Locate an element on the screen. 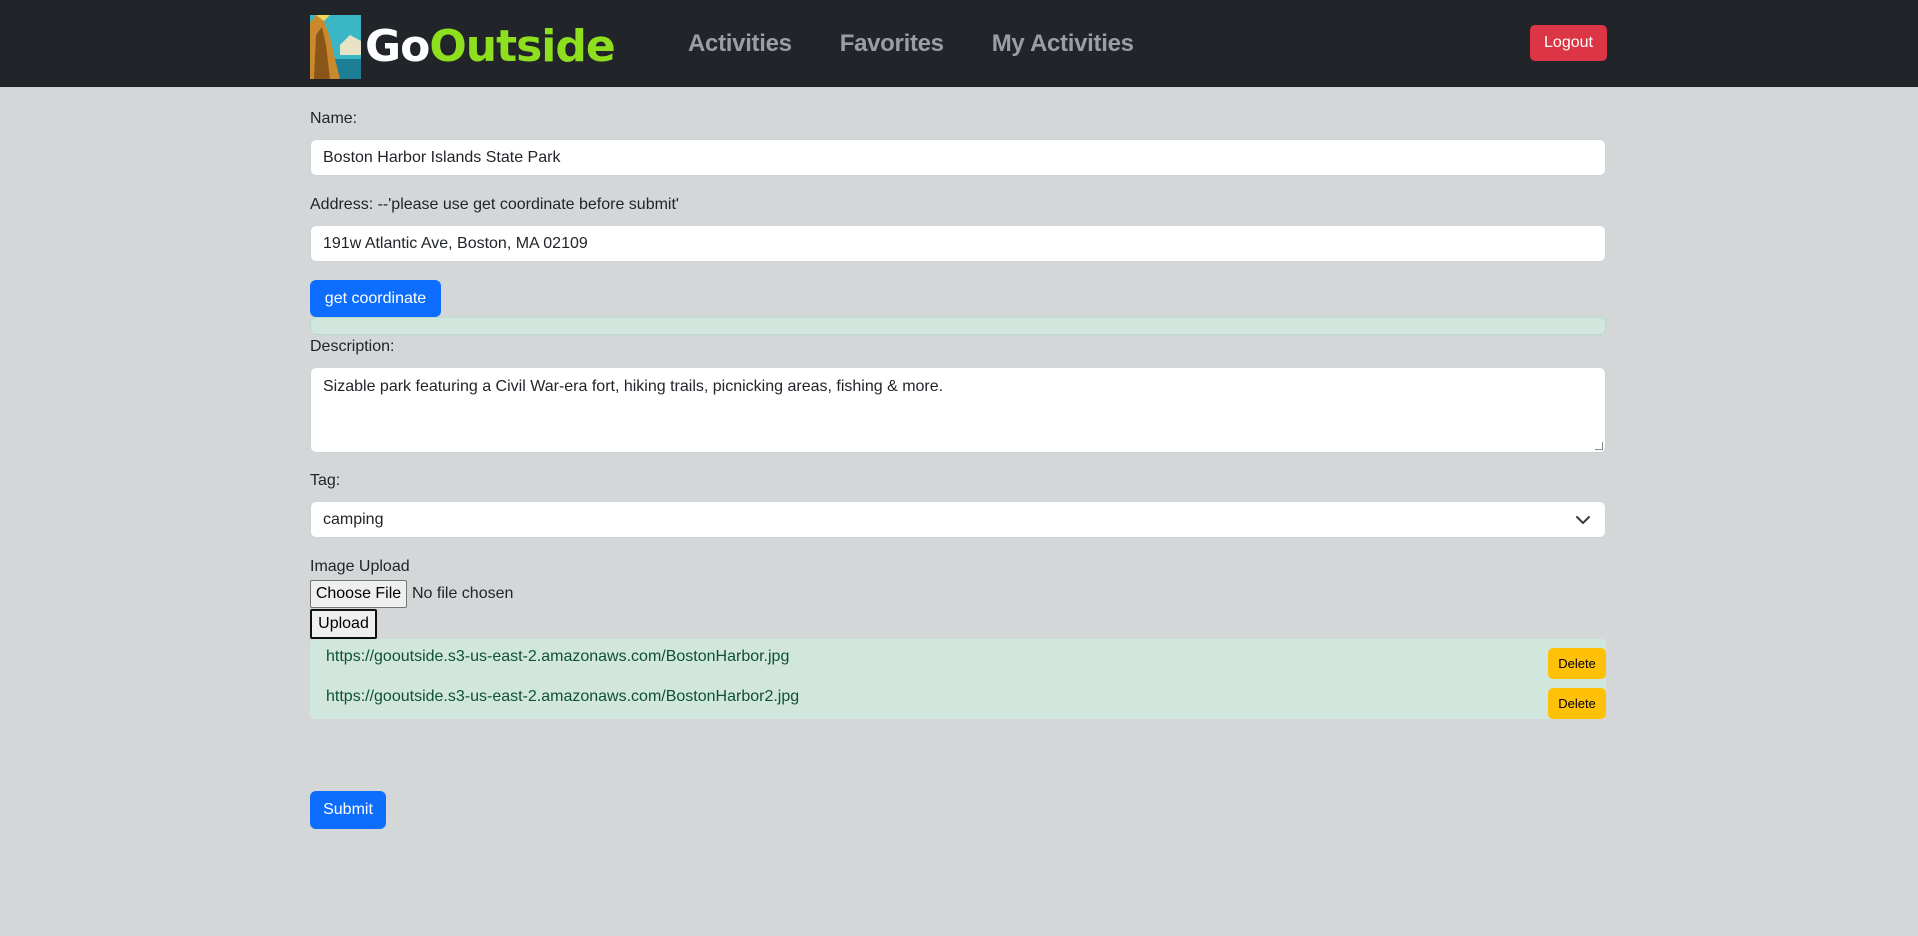 Image resolution: width=1918 pixels, height=936 pixels. name-input: Boston Harbor Islands State Park is located at coordinates (958, 157).